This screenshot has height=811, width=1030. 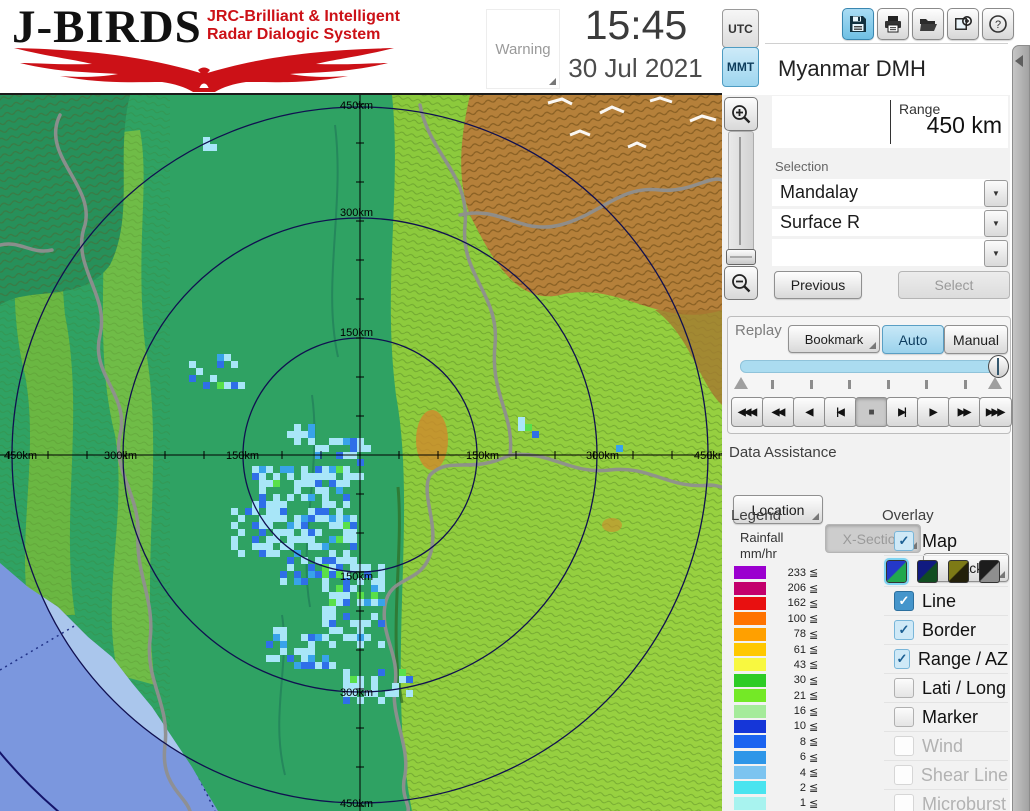 I want to click on play-button: ▶, so click(x=933, y=412).